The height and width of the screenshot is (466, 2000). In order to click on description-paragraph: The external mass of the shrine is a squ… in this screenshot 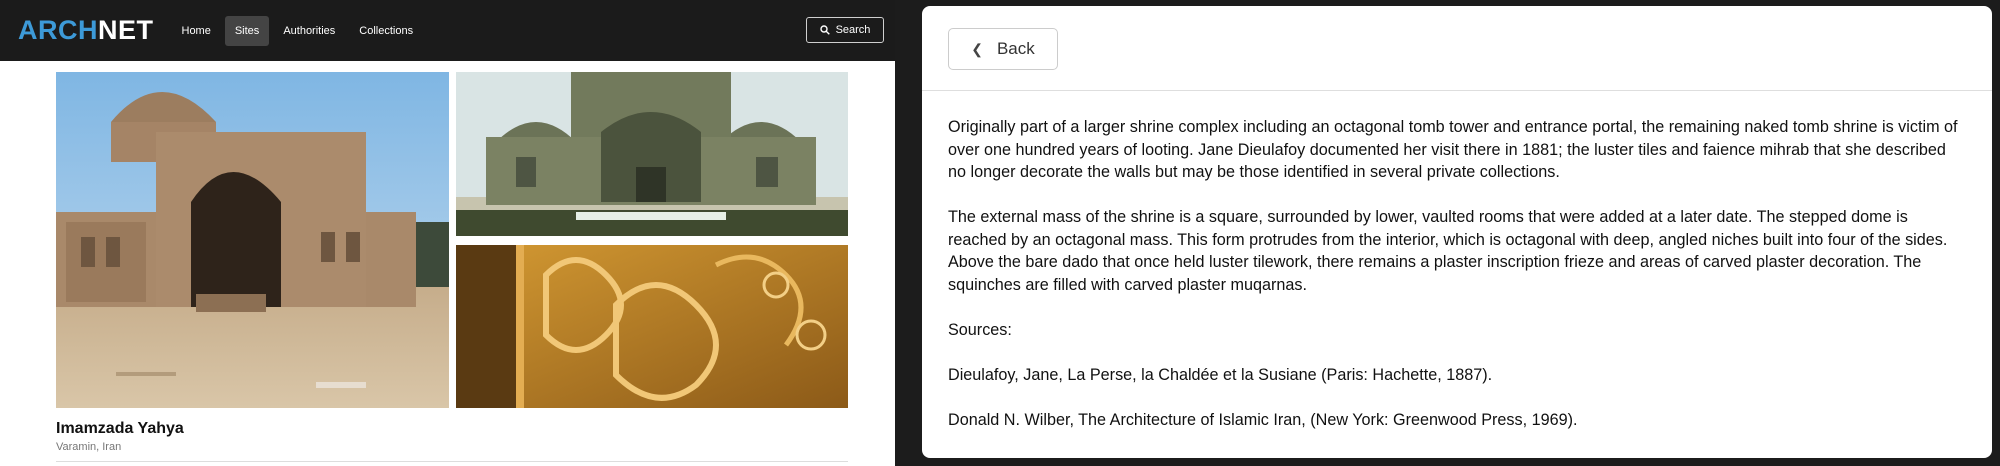, I will do `click(1448, 251)`.